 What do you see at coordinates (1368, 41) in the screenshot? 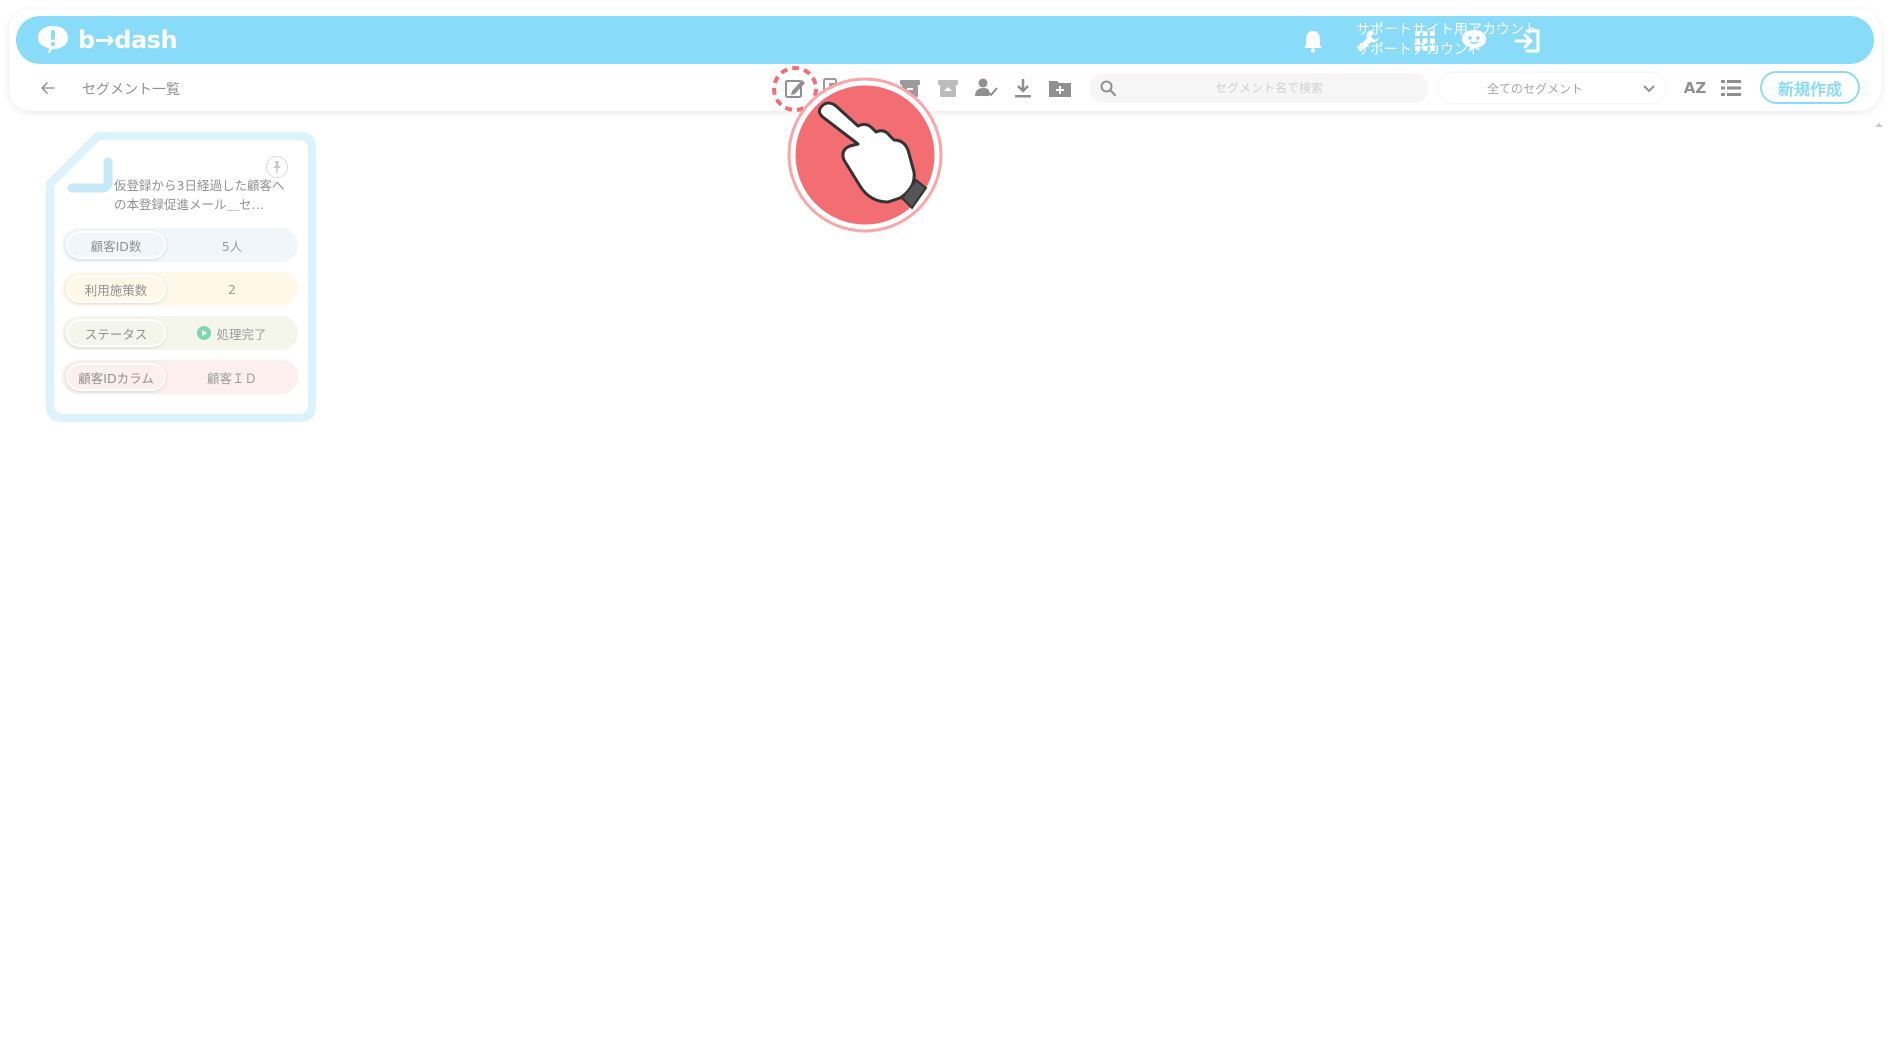
I see `wrench-icon` at bounding box center [1368, 41].